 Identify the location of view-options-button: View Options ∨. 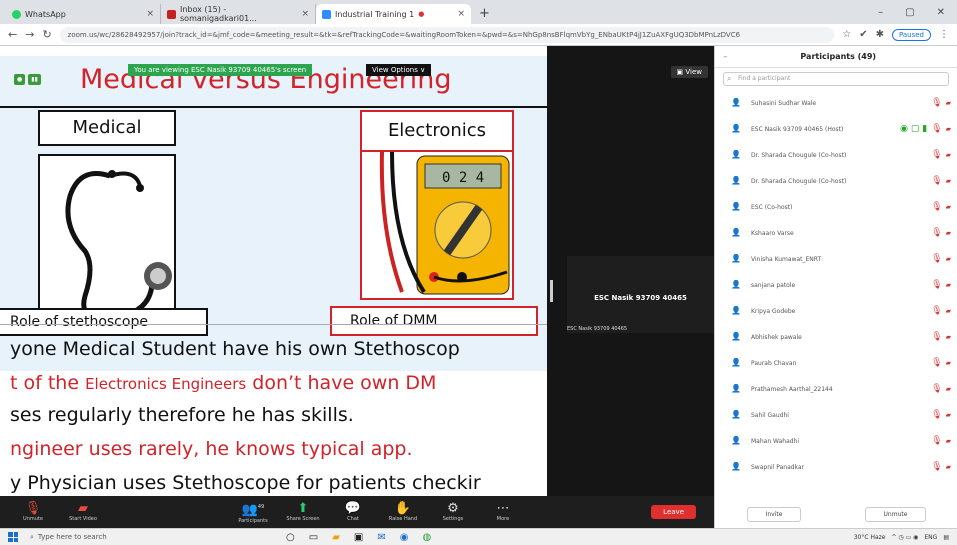
(399, 70).